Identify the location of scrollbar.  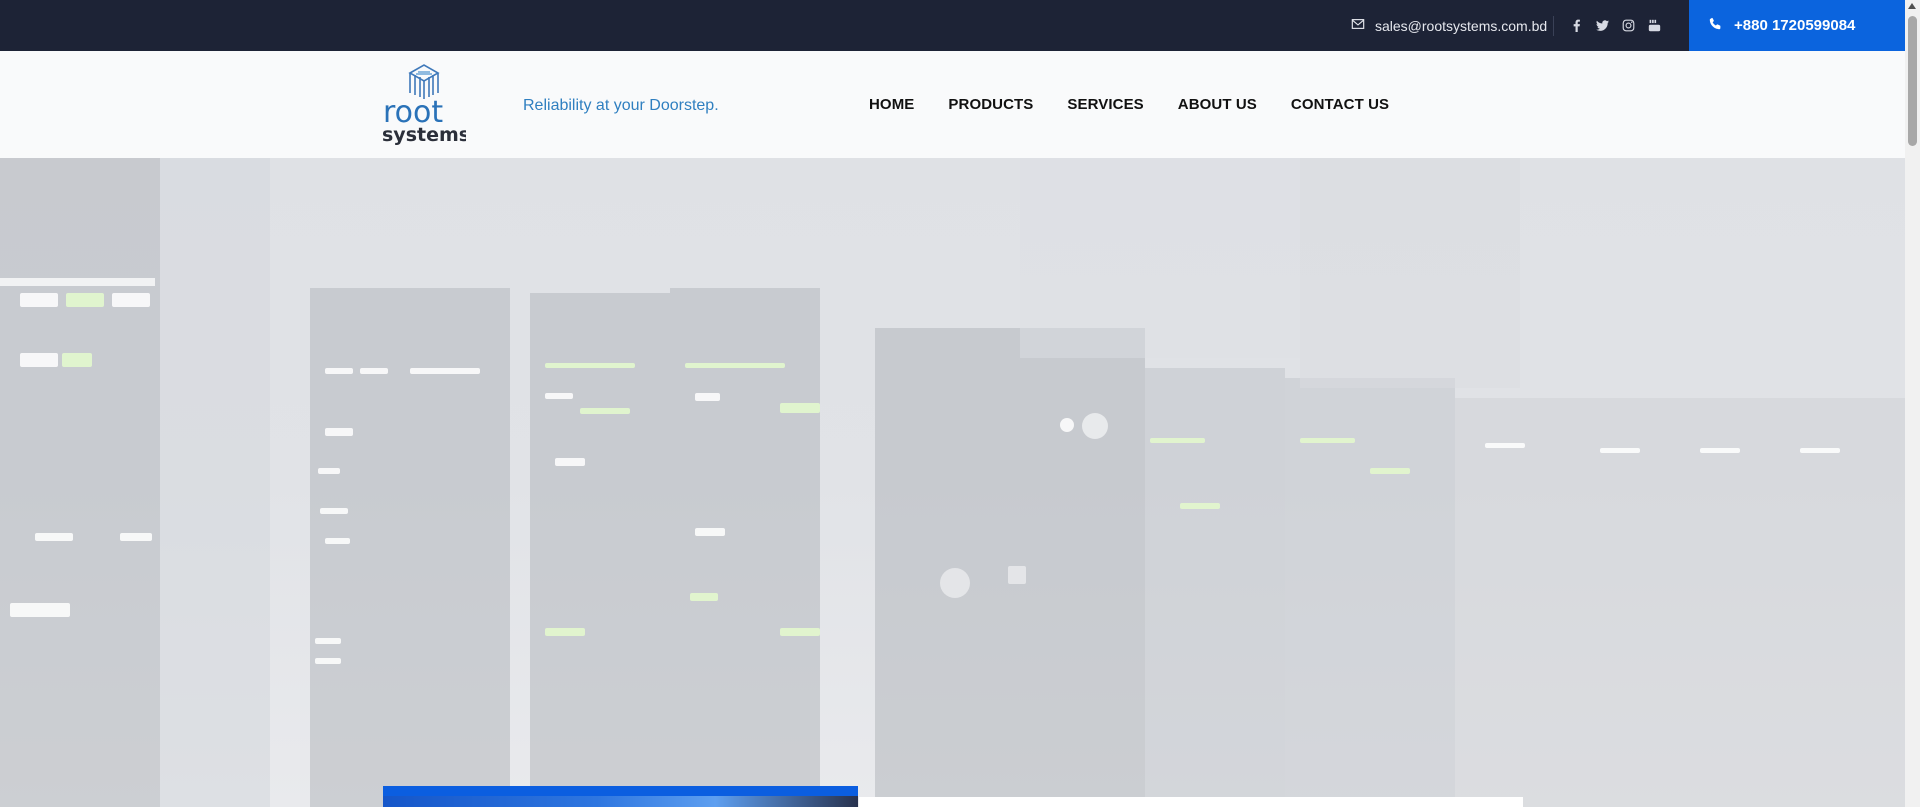
(1912, 403).